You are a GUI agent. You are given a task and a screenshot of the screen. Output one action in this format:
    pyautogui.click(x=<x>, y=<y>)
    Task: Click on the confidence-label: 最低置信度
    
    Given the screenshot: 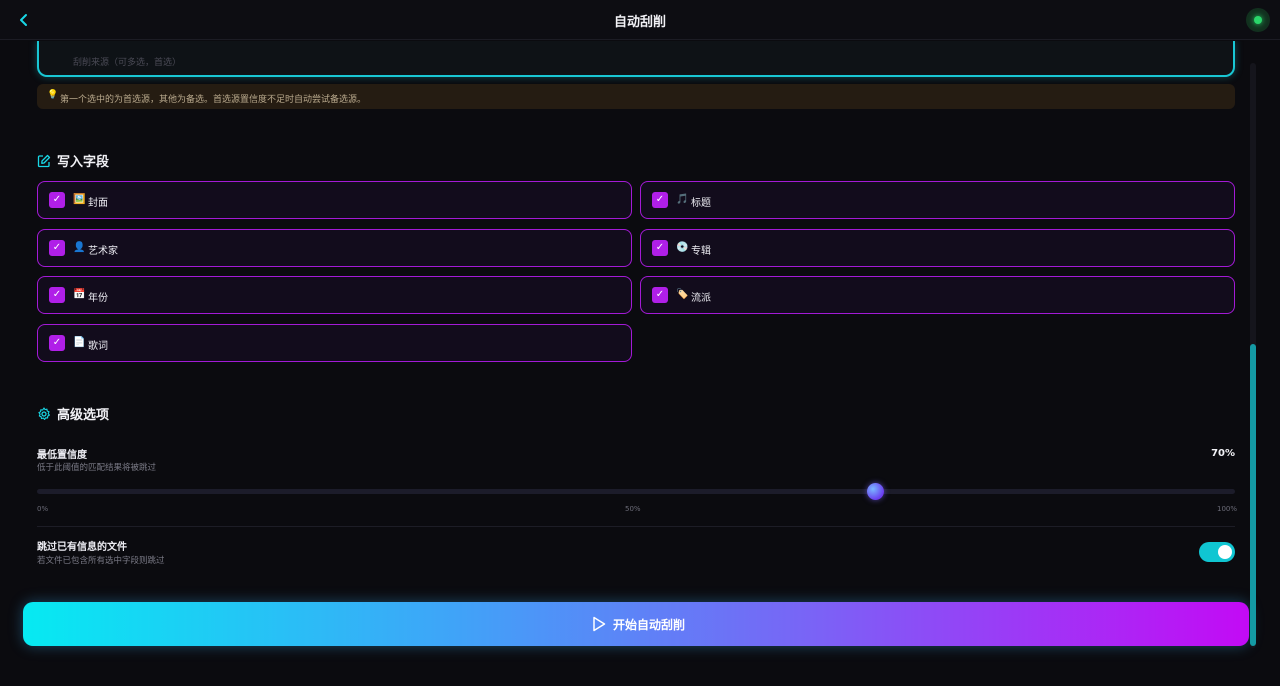 What is the action you would take?
    pyautogui.click(x=62, y=455)
    